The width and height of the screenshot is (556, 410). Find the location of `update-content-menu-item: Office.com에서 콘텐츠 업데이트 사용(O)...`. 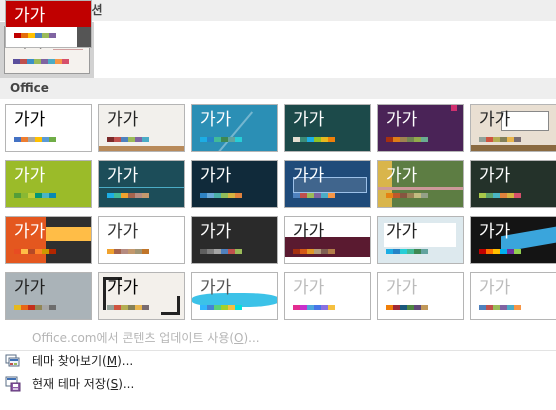

update-content-menu-item: Office.com에서 콘텐츠 업데이트 사용(O)... is located at coordinates (278, 338).